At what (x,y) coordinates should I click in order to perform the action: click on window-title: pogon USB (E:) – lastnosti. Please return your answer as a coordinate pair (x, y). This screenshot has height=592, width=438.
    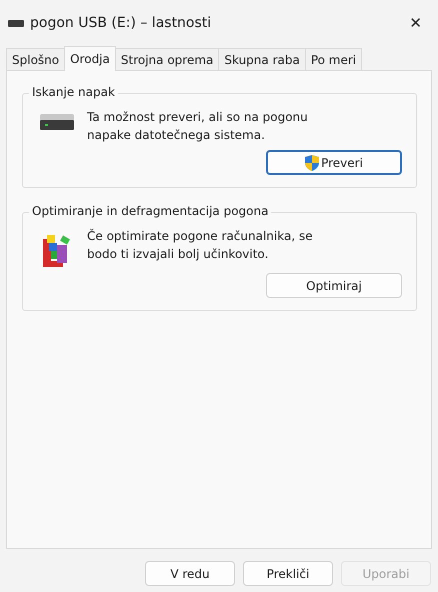
    Looking at the image, I should click on (121, 23).